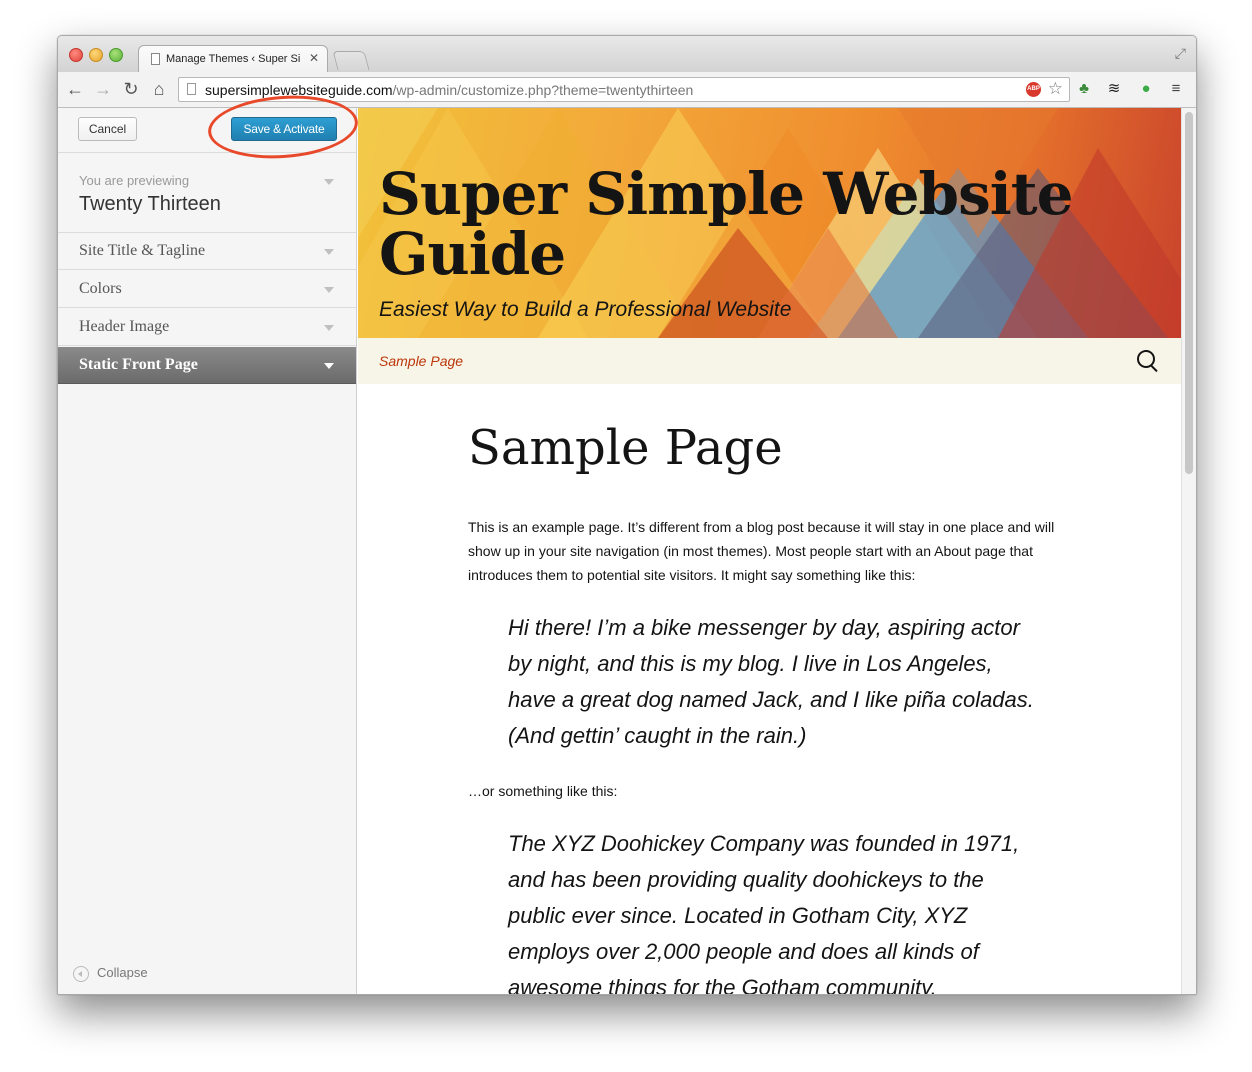 Image resolution: width=1252 pixels, height=1072 pixels. What do you see at coordinates (150, 204) in the screenshot?
I see `theme-name: Twenty Thirteen` at bounding box center [150, 204].